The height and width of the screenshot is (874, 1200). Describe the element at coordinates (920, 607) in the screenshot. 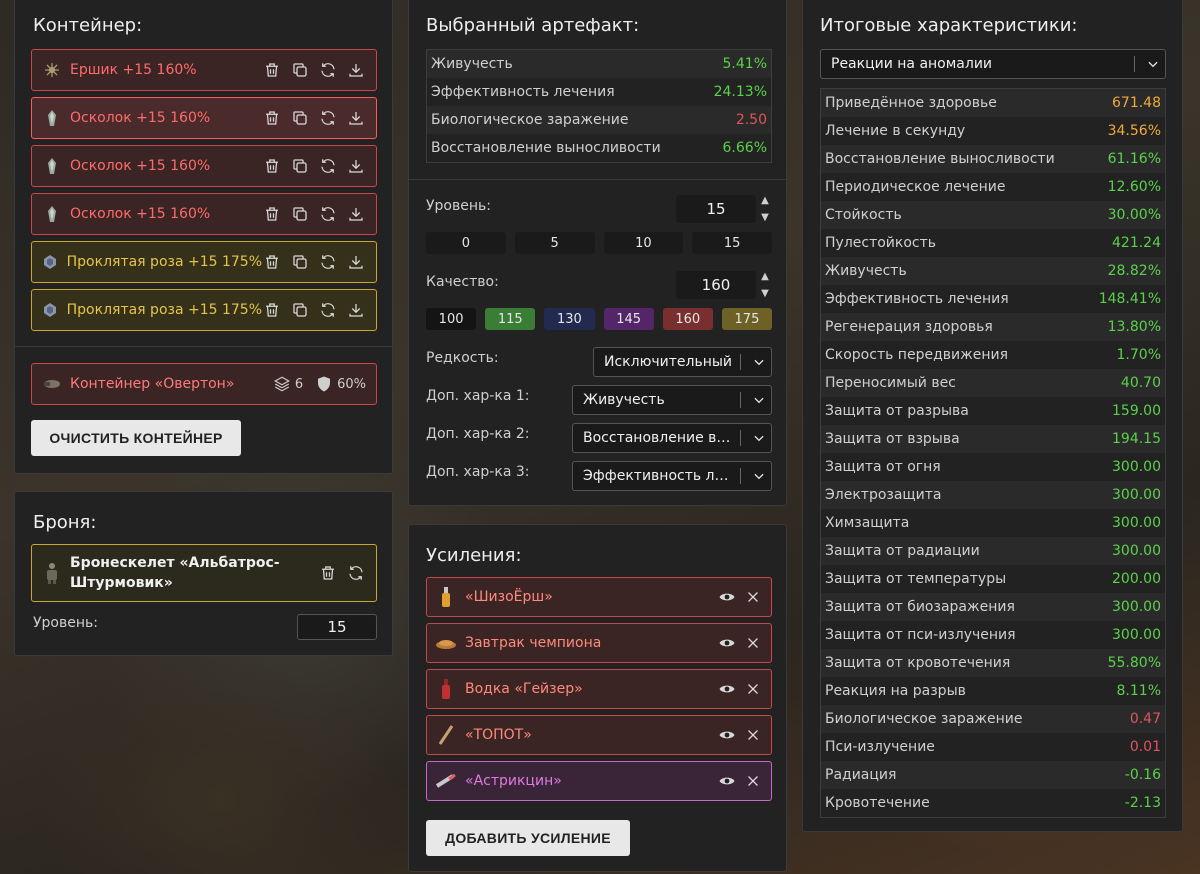

I see `stat-name: Защита от биозаражения` at that location.